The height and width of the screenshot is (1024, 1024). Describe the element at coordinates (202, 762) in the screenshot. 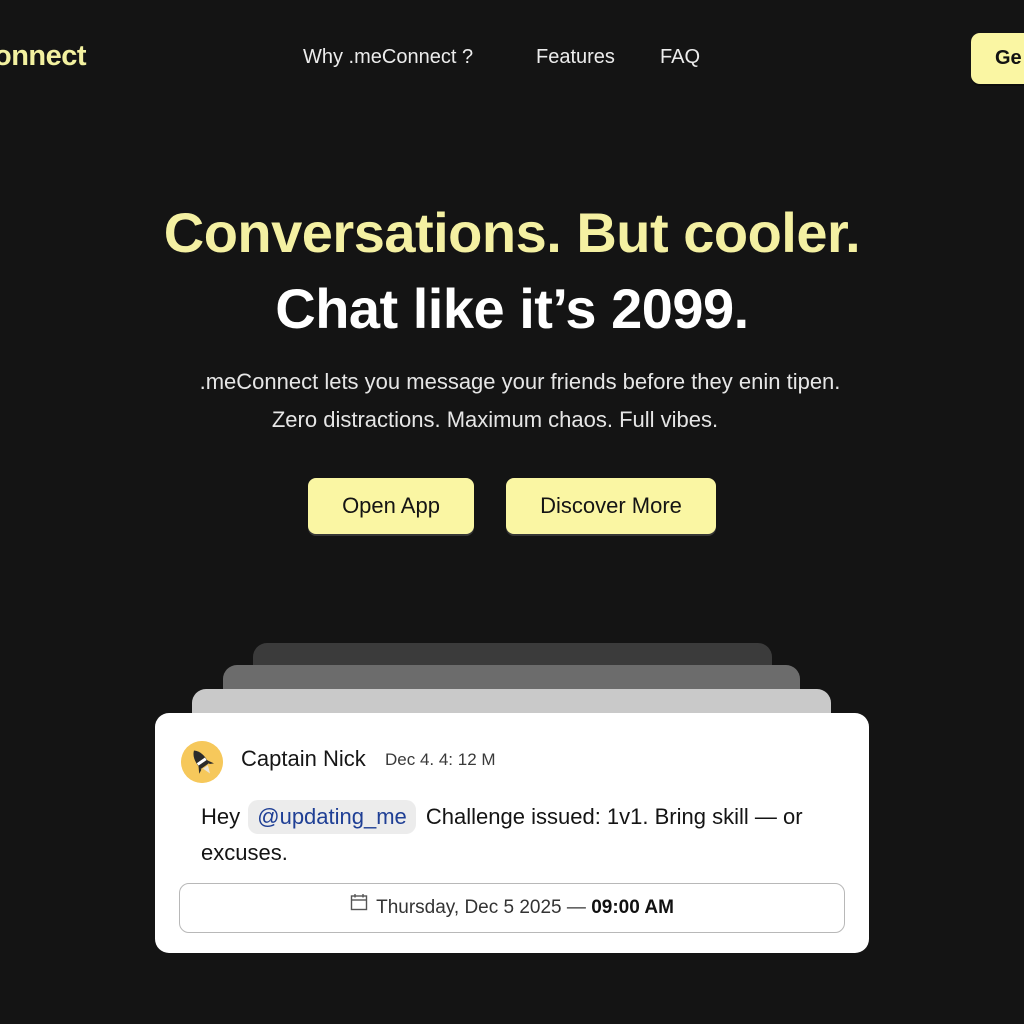

I see `rocket-avatar-icon` at that location.